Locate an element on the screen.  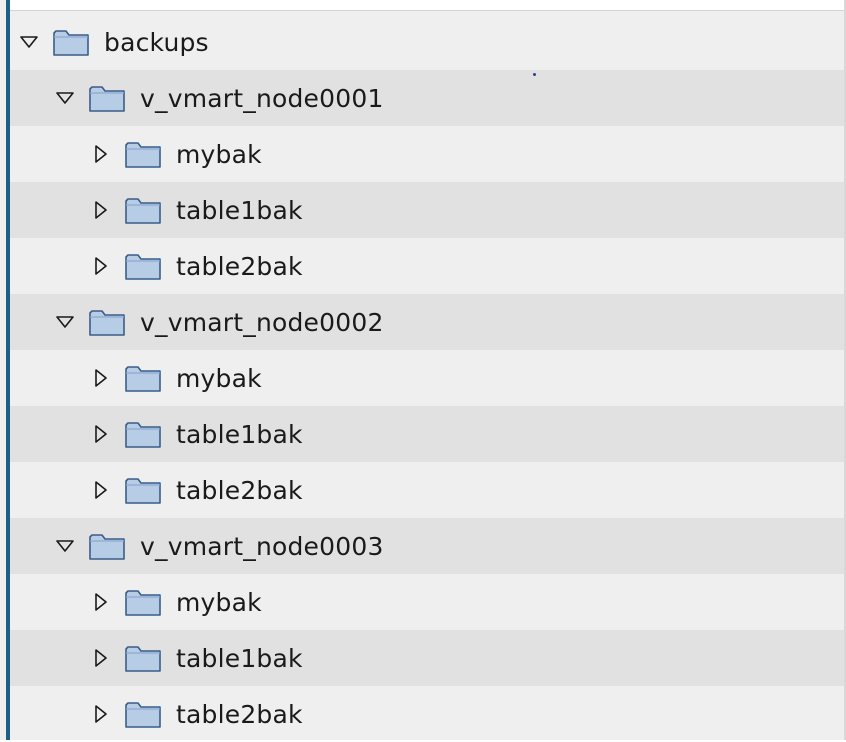
cursor-speck is located at coordinates (534, 74).